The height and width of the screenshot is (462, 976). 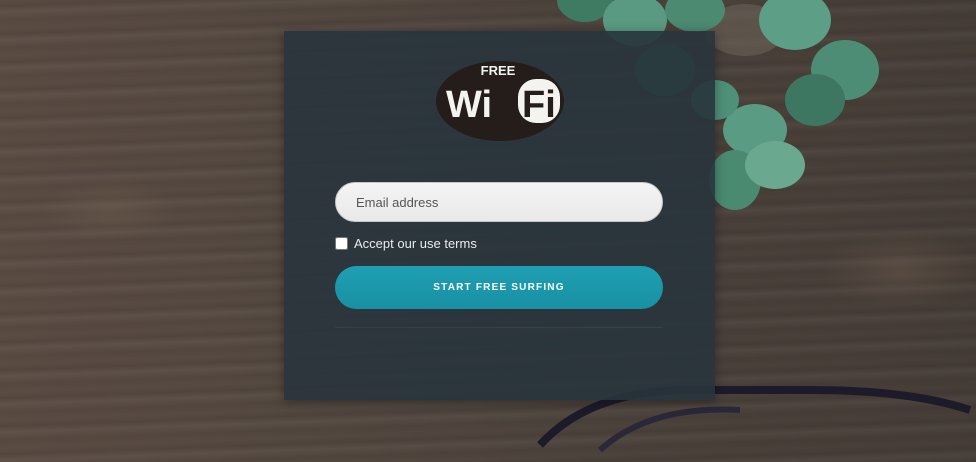 What do you see at coordinates (539, 105) in the screenshot?
I see `svg-text: Fi` at bounding box center [539, 105].